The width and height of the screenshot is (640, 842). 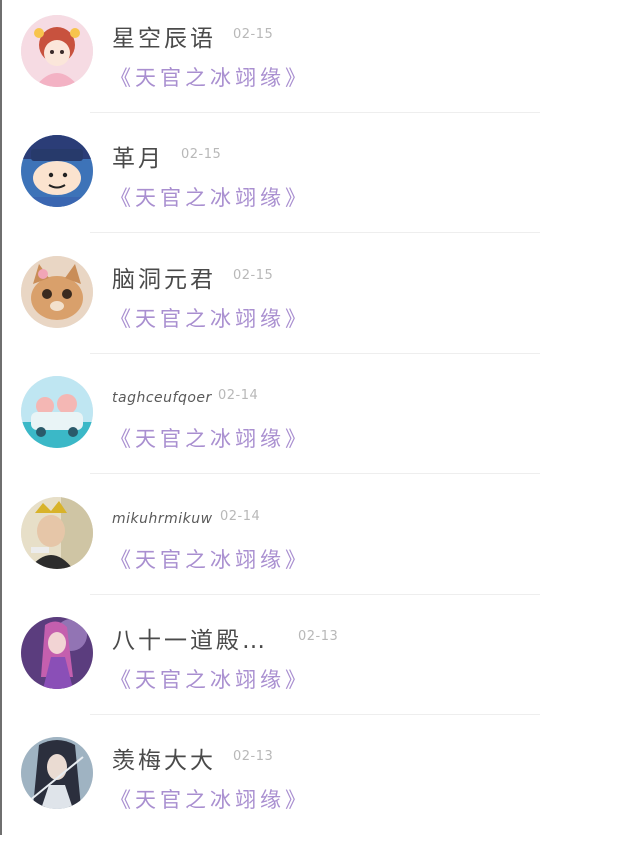 What do you see at coordinates (57, 653) in the screenshot?
I see `anime-girl-purple-avatar-icon` at bounding box center [57, 653].